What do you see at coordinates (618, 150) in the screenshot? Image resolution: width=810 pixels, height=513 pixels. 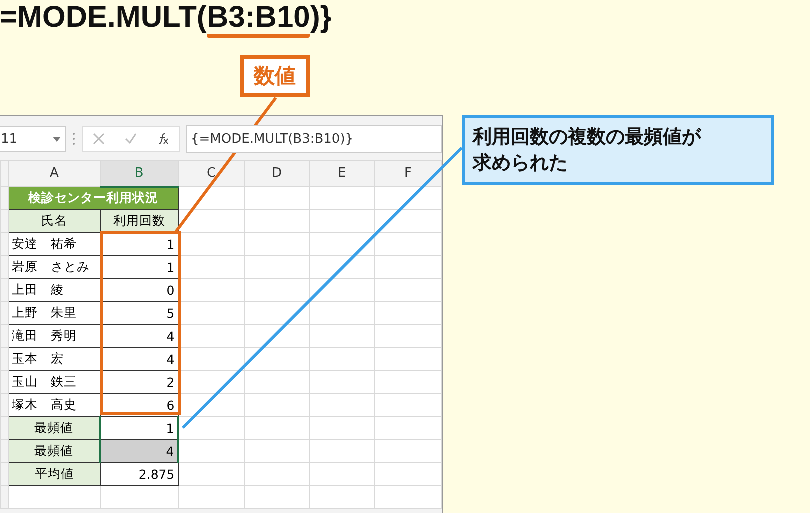 I see `callout-note: 利用回数の複数の最頻値が 求められた` at bounding box center [618, 150].